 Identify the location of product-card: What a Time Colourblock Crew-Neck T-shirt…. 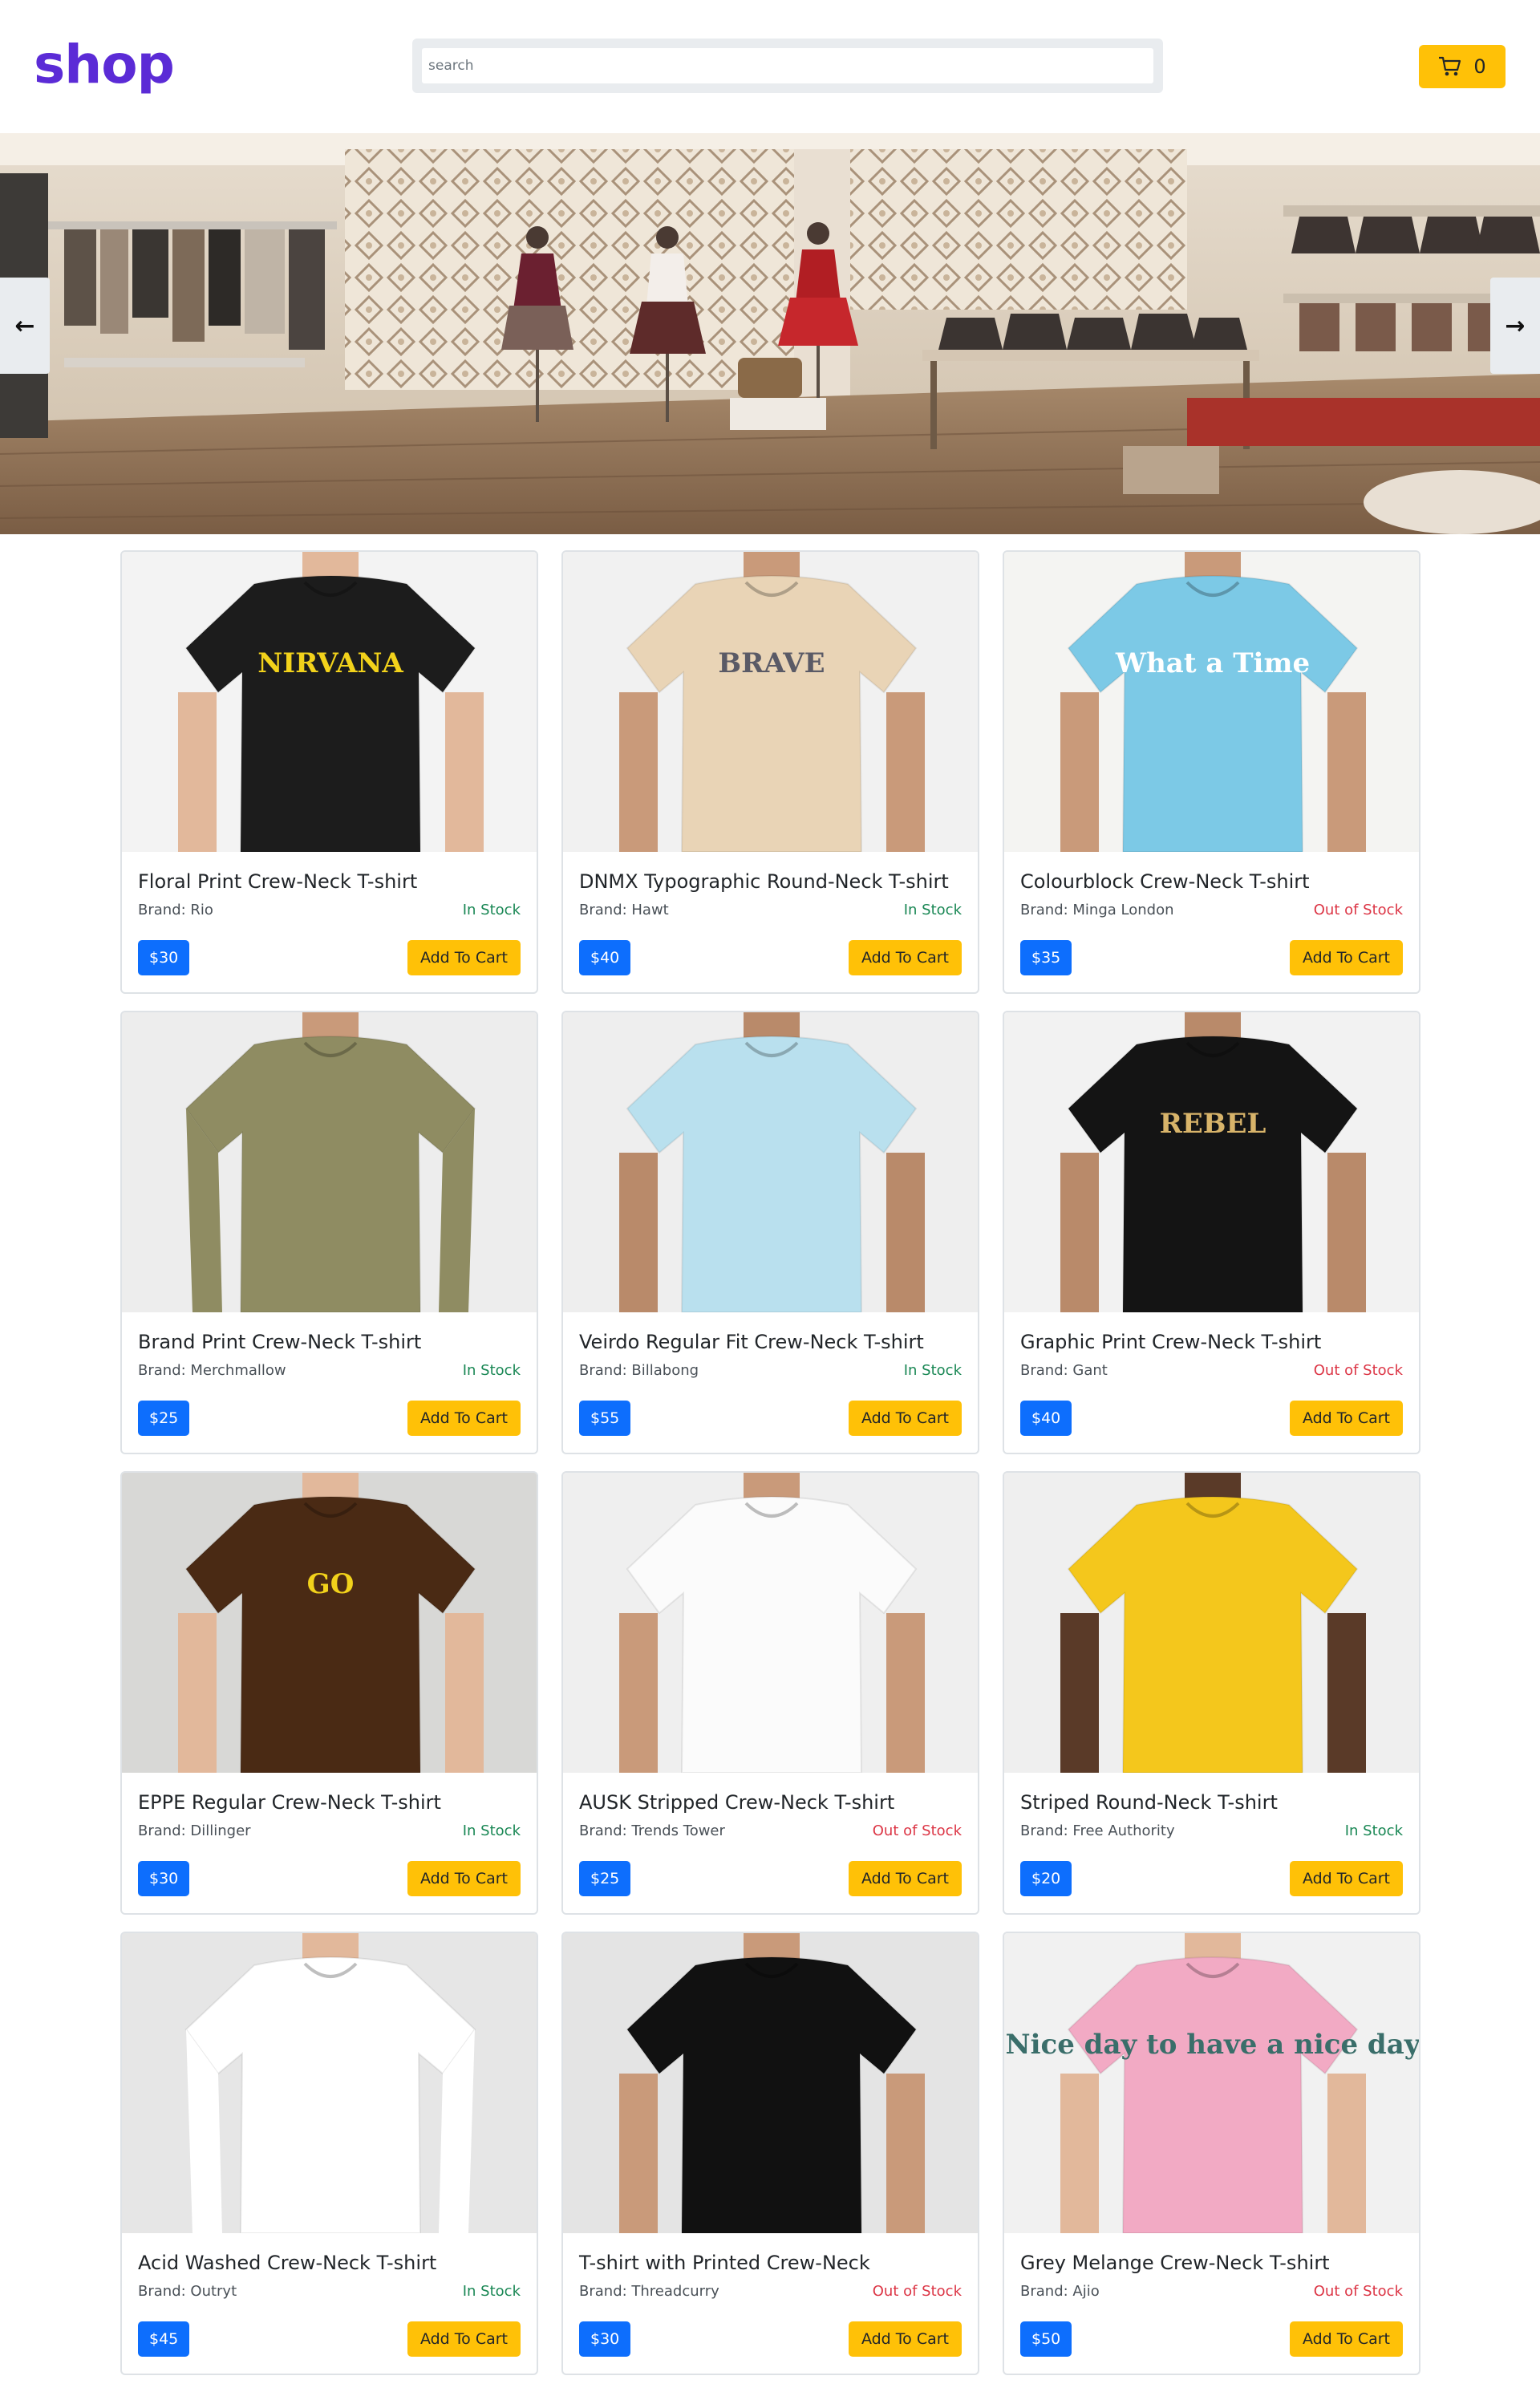
(1211, 772).